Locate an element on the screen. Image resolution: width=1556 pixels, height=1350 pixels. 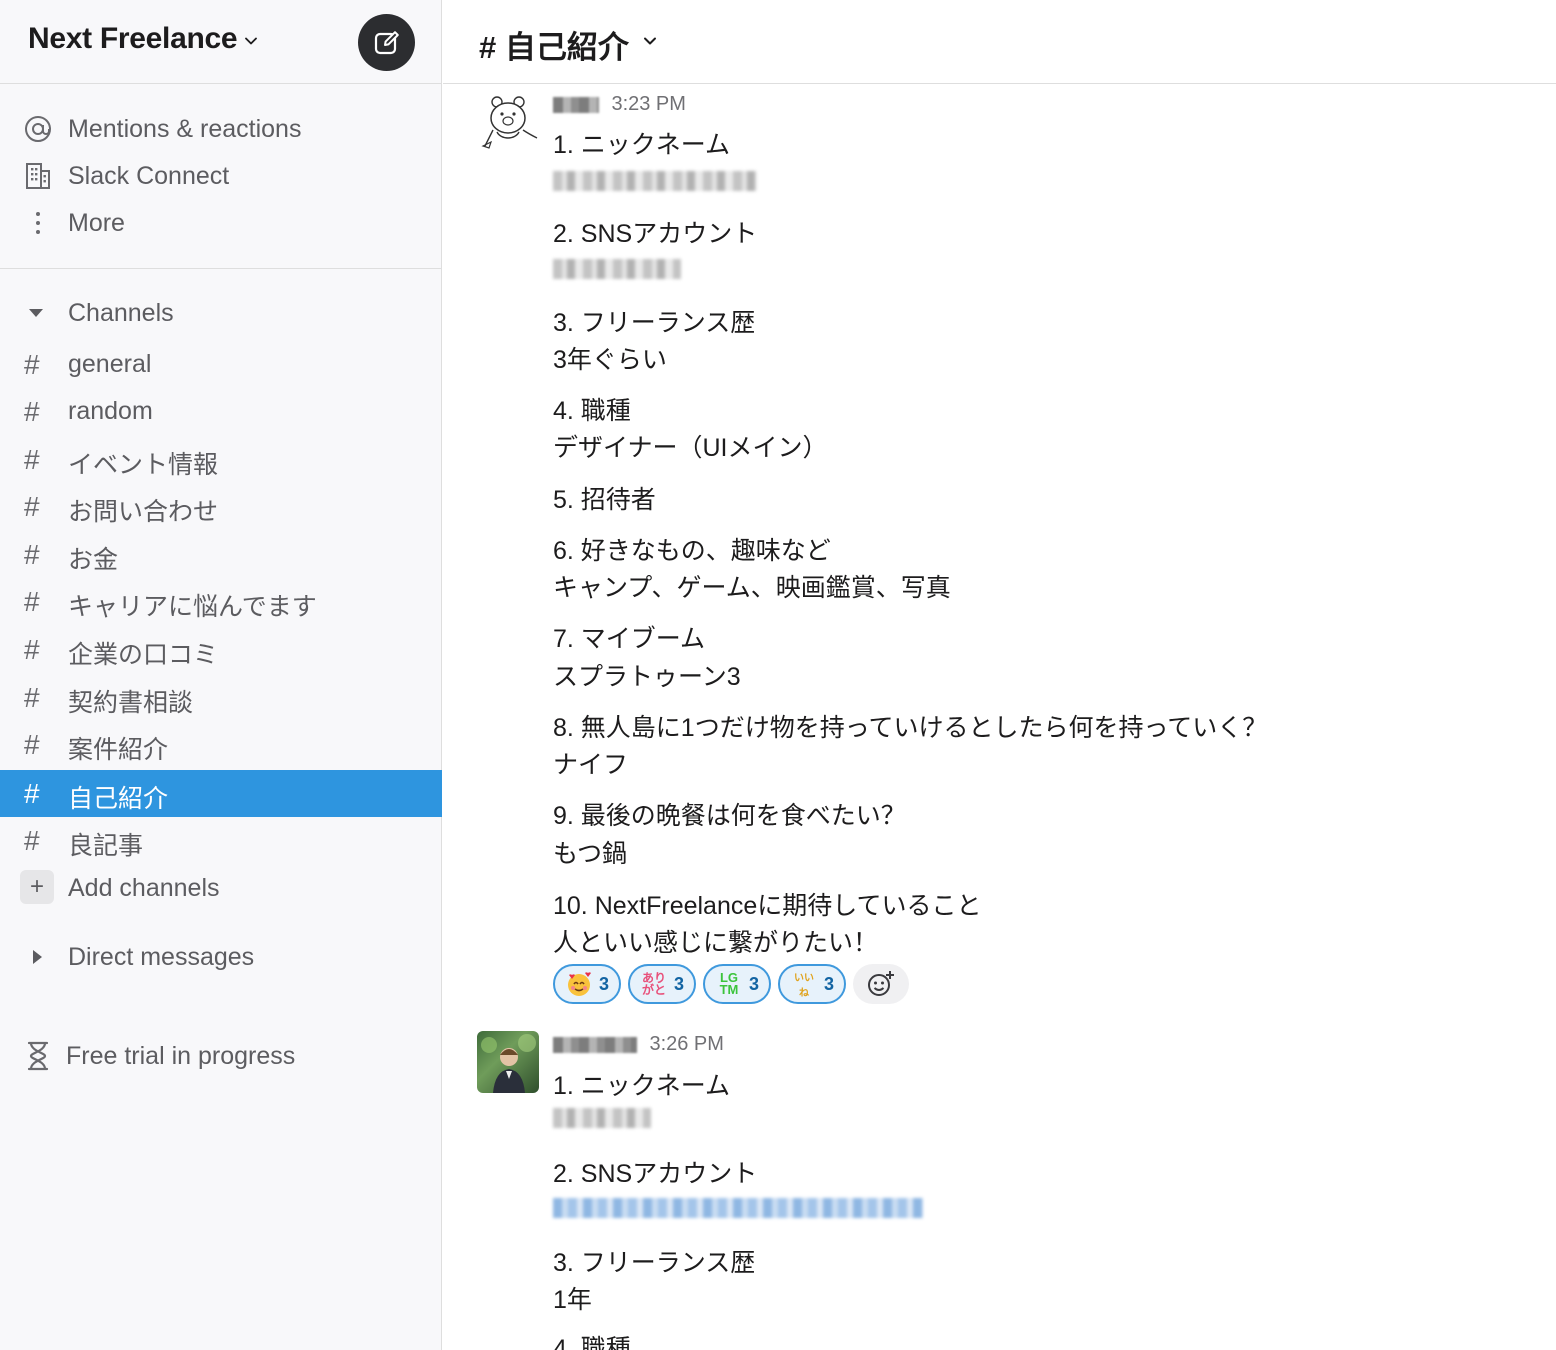
reaction-iine: いいね 3 is located at coordinates (812, 984).